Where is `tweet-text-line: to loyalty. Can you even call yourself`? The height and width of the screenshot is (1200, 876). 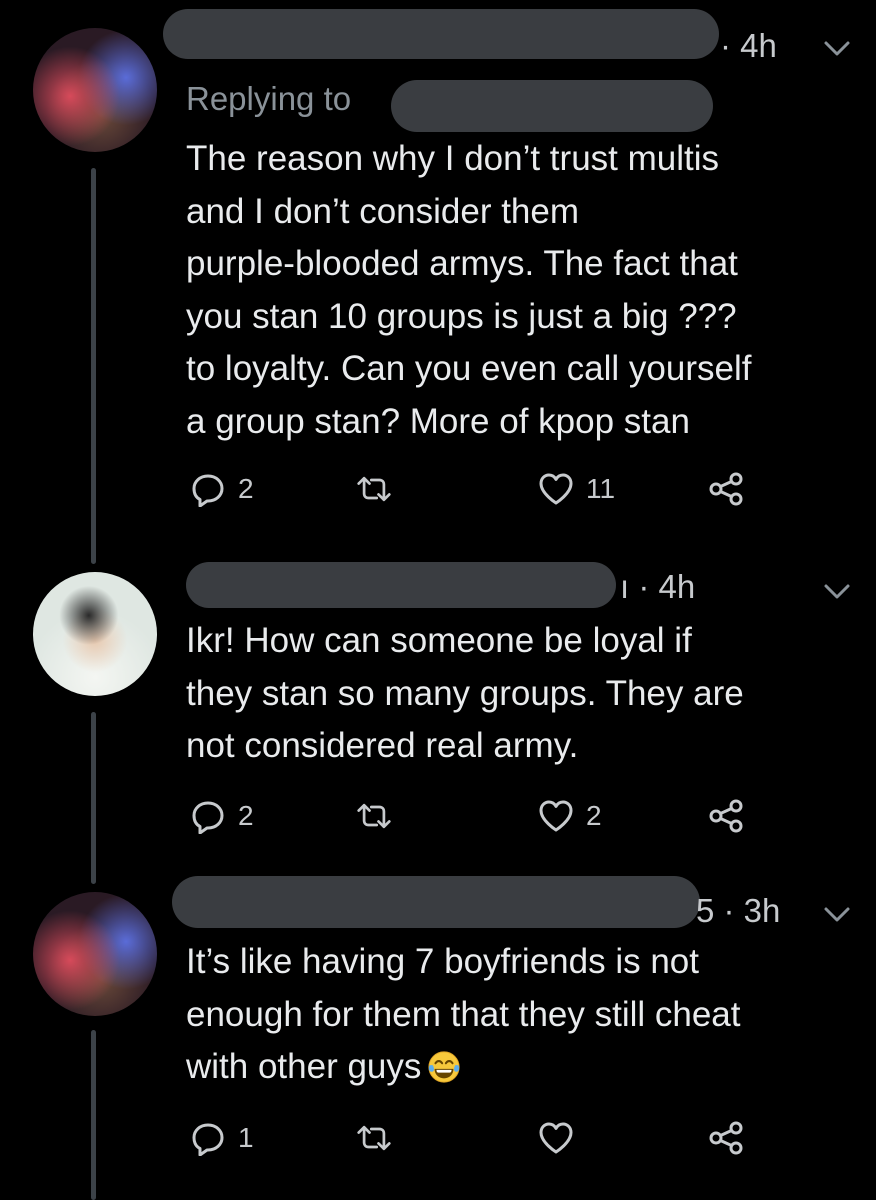
tweet-text-line: to loyalty. Can you even call yourself is located at coordinates (469, 368).